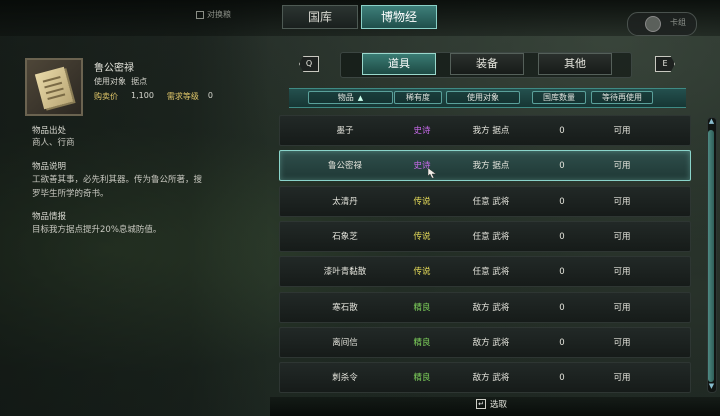 Image resolution: width=720 pixels, height=416 pixels. I want to click on top-left-label: 对换粮, so click(213, 14).